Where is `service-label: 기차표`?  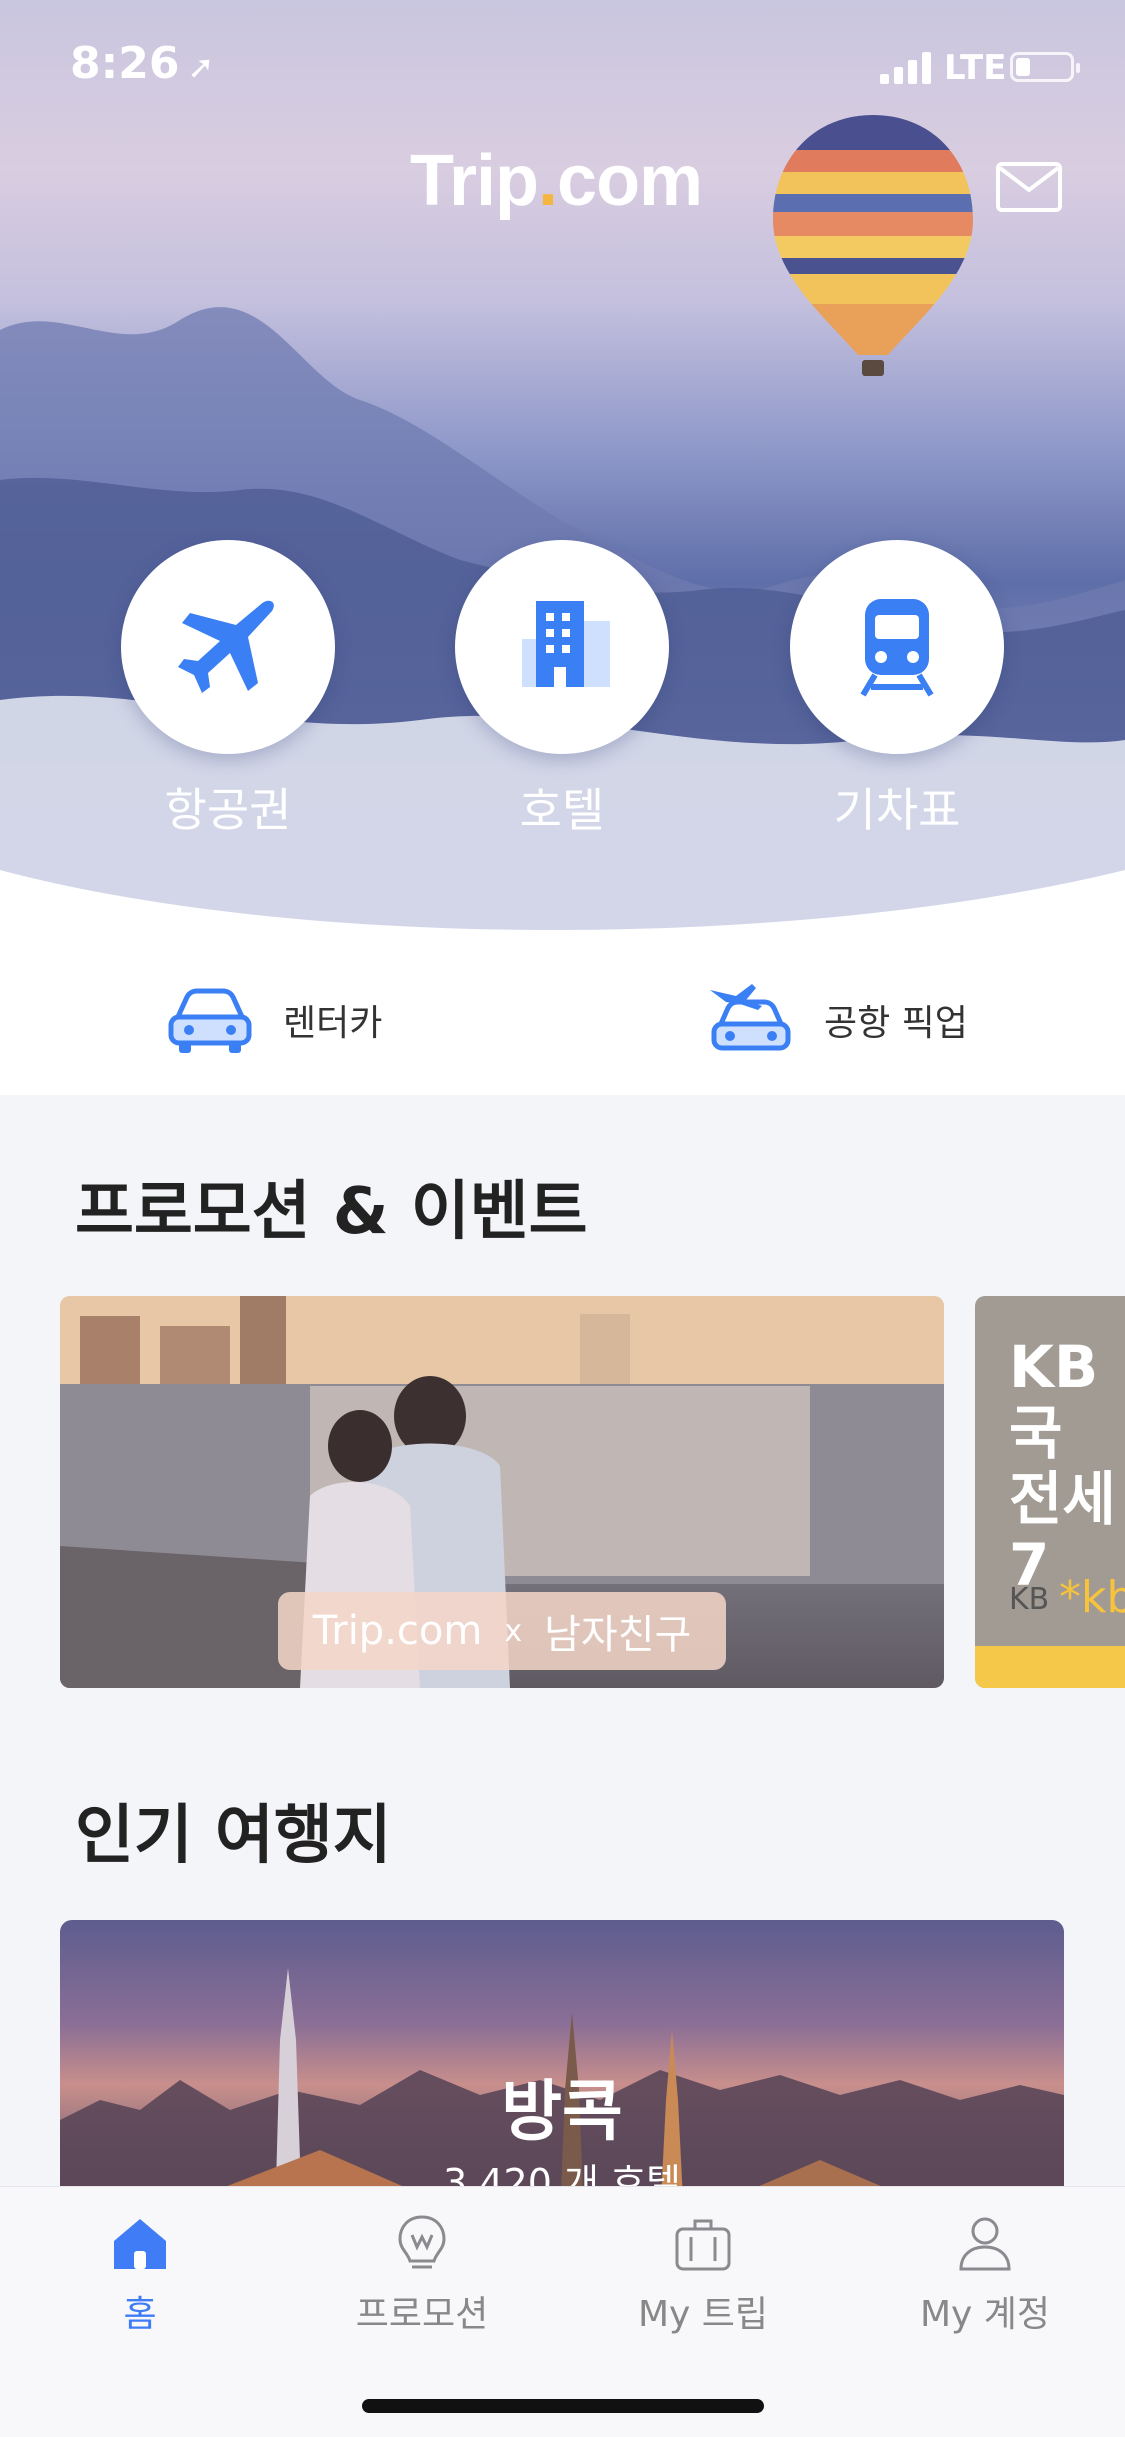 service-label: 기차표 is located at coordinates (897, 810).